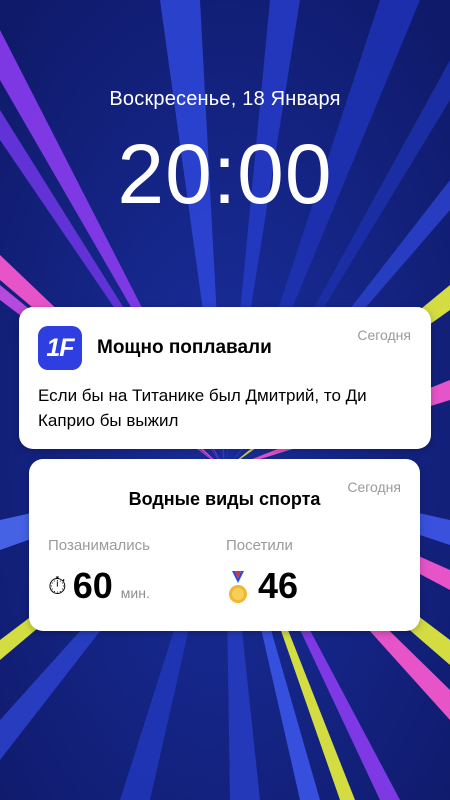 This screenshot has height=800, width=450. I want to click on stat-value-visited: 46, so click(278, 585).